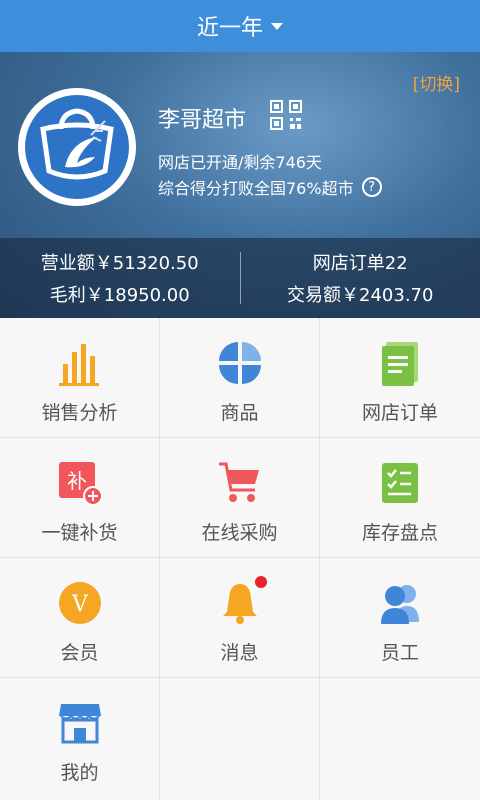 The image size is (480, 800). What do you see at coordinates (371, 187) in the screenshot?
I see `help-icon: ?` at bounding box center [371, 187].